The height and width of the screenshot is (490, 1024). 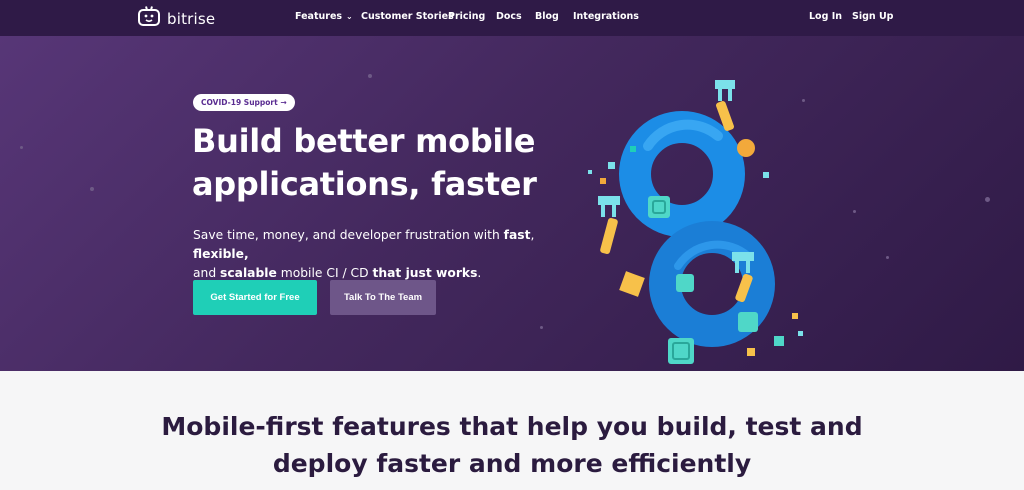 What do you see at coordinates (407, 16) in the screenshot?
I see `nav-customer-stories: Customer Stories` at bounding box center [407, 16].